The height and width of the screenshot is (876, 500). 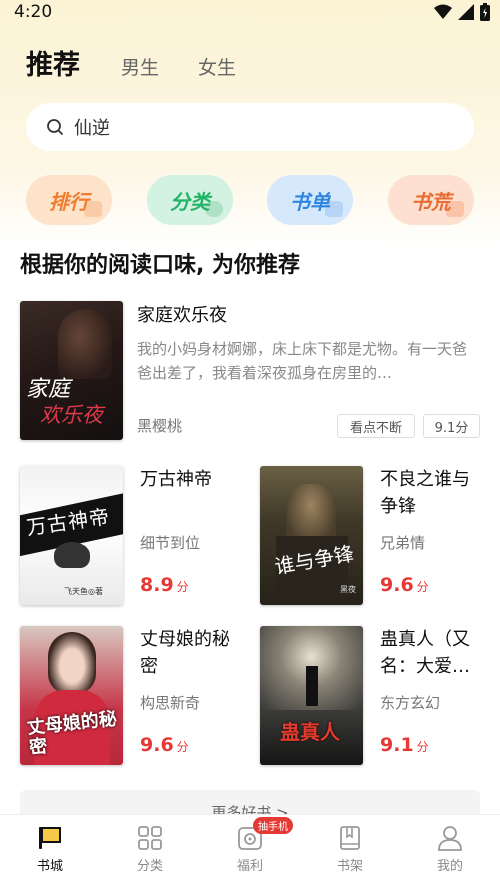 What do you see at coordinates (250, 200) in the screenshot?
I see `category-shortcuts: 排行 分类 书单 书荒` at bounding box center [250, 200].